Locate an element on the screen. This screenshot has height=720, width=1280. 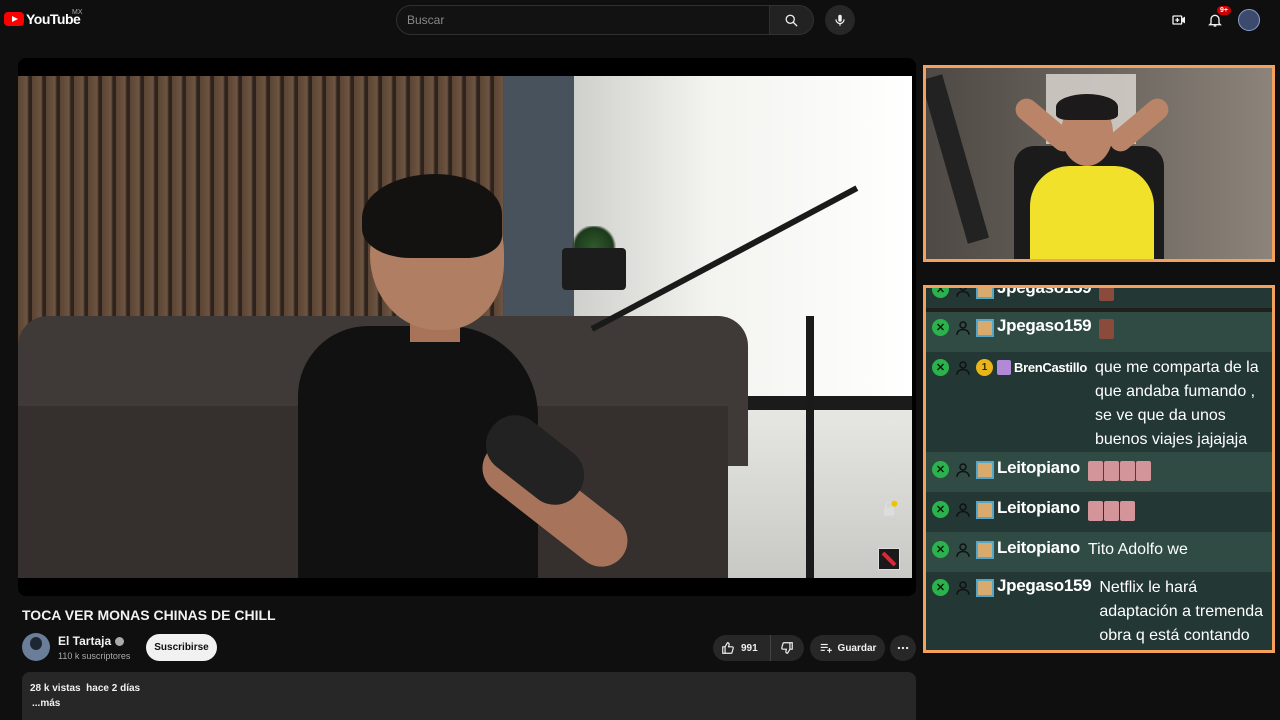
show-more-link: ...más is located at coordinates (470, 703).